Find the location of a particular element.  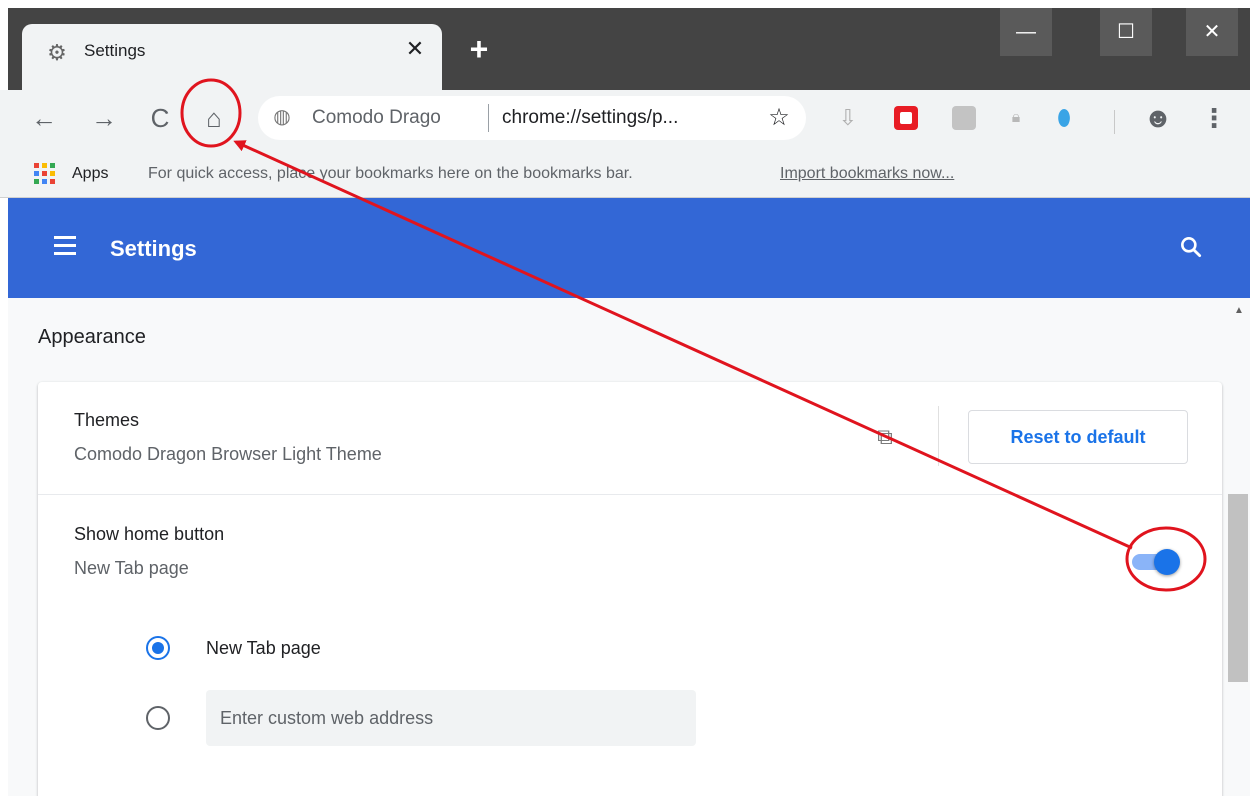

radio-new-tab-page is located at coordinates (158, 648).